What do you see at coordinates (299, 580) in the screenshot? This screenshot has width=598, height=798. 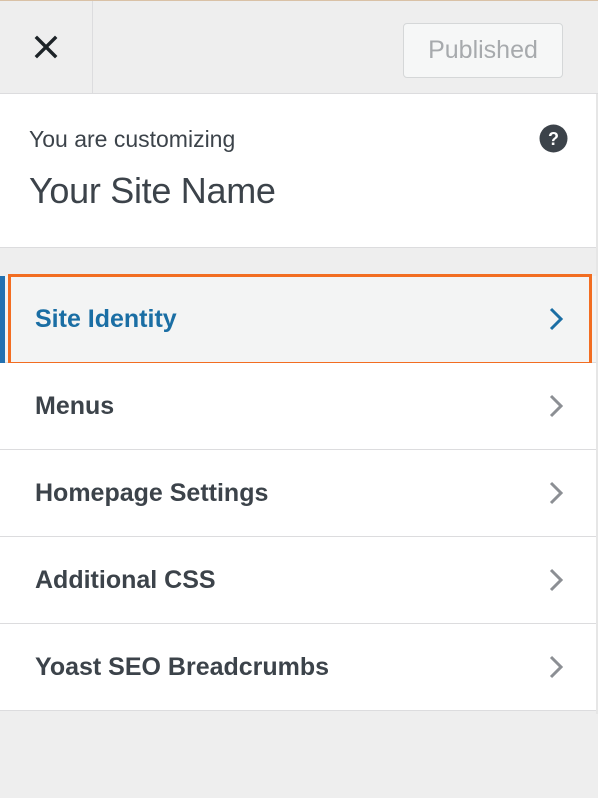 I see `section-additional-css: Additional CSS` at bounding box center [299, 580].